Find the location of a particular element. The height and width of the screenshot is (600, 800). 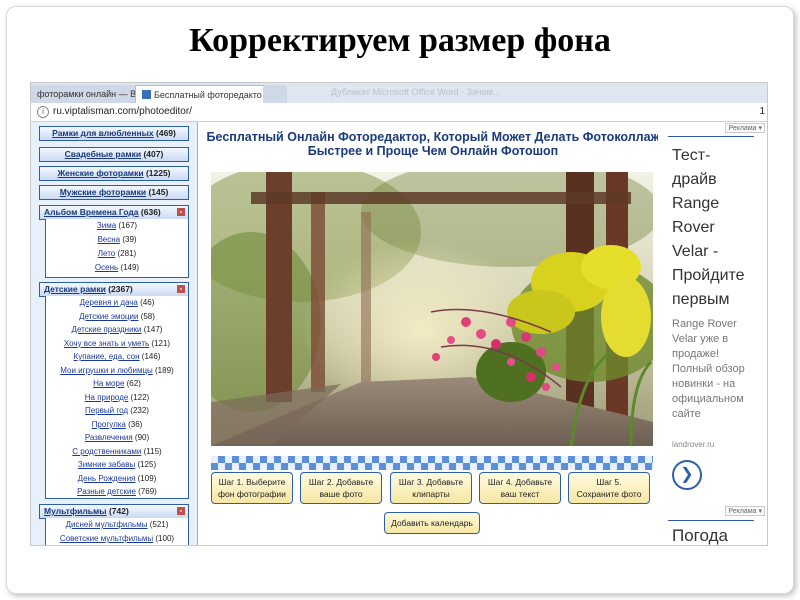

add-calendar-button: Добавить календарь is located at coordinates (432, 523).